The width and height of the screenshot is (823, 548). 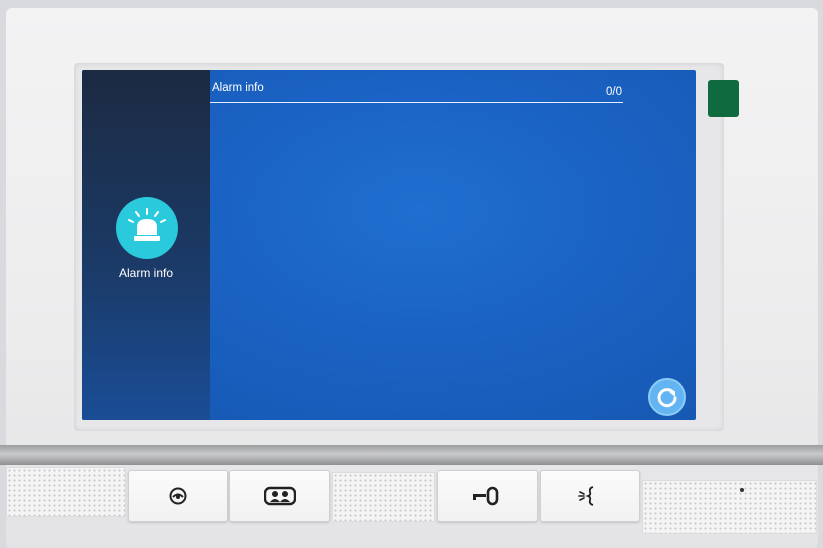 What do you see at coordinates (146, 273) in the screenshot?
I see `side-panel-label: Alarm info` at bounding box center [146, 273].